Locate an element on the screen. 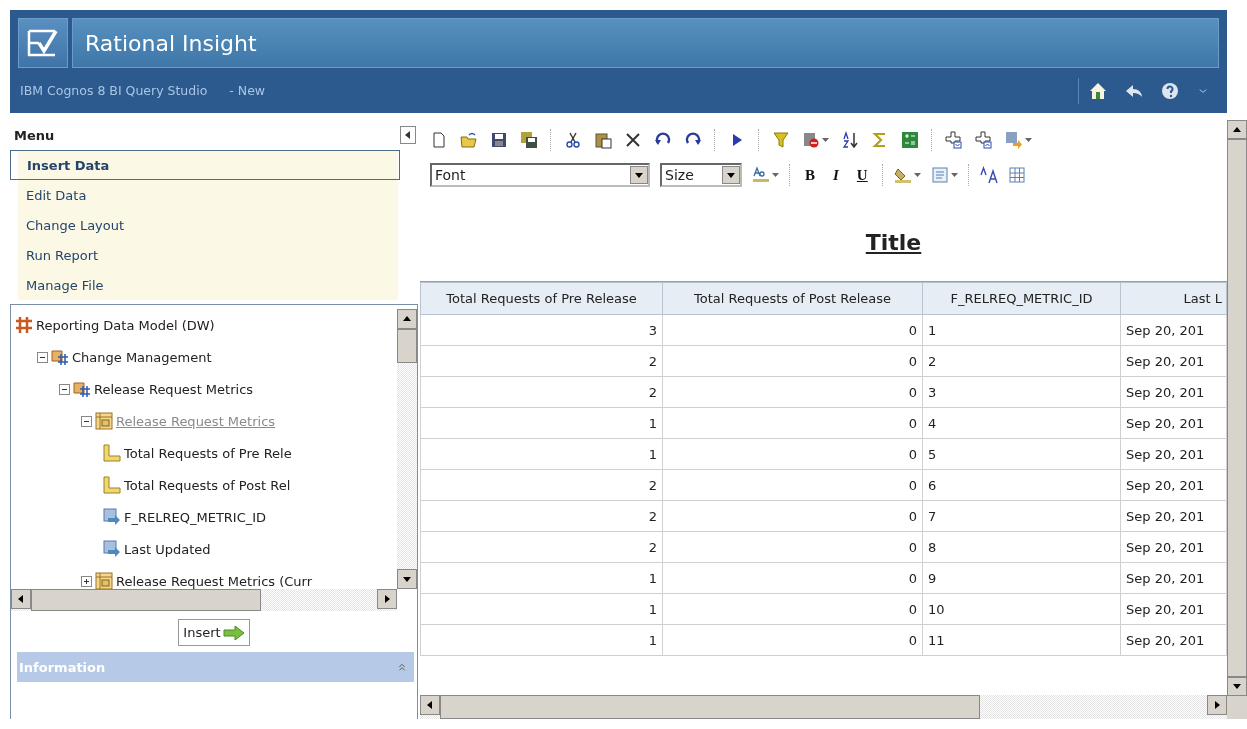  new-document-icon is located at coordinates (439, 140).